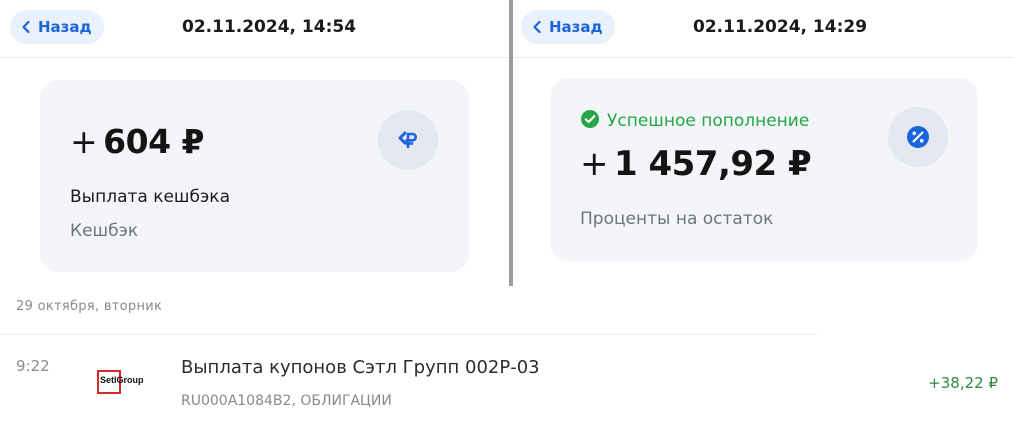 Image resolution: width=1013 pixels, height=438 pixels. Describe the element at coordinates (89, 306) in the screenshot. I see `date-group-header: 29 октября, вторник` at that location.